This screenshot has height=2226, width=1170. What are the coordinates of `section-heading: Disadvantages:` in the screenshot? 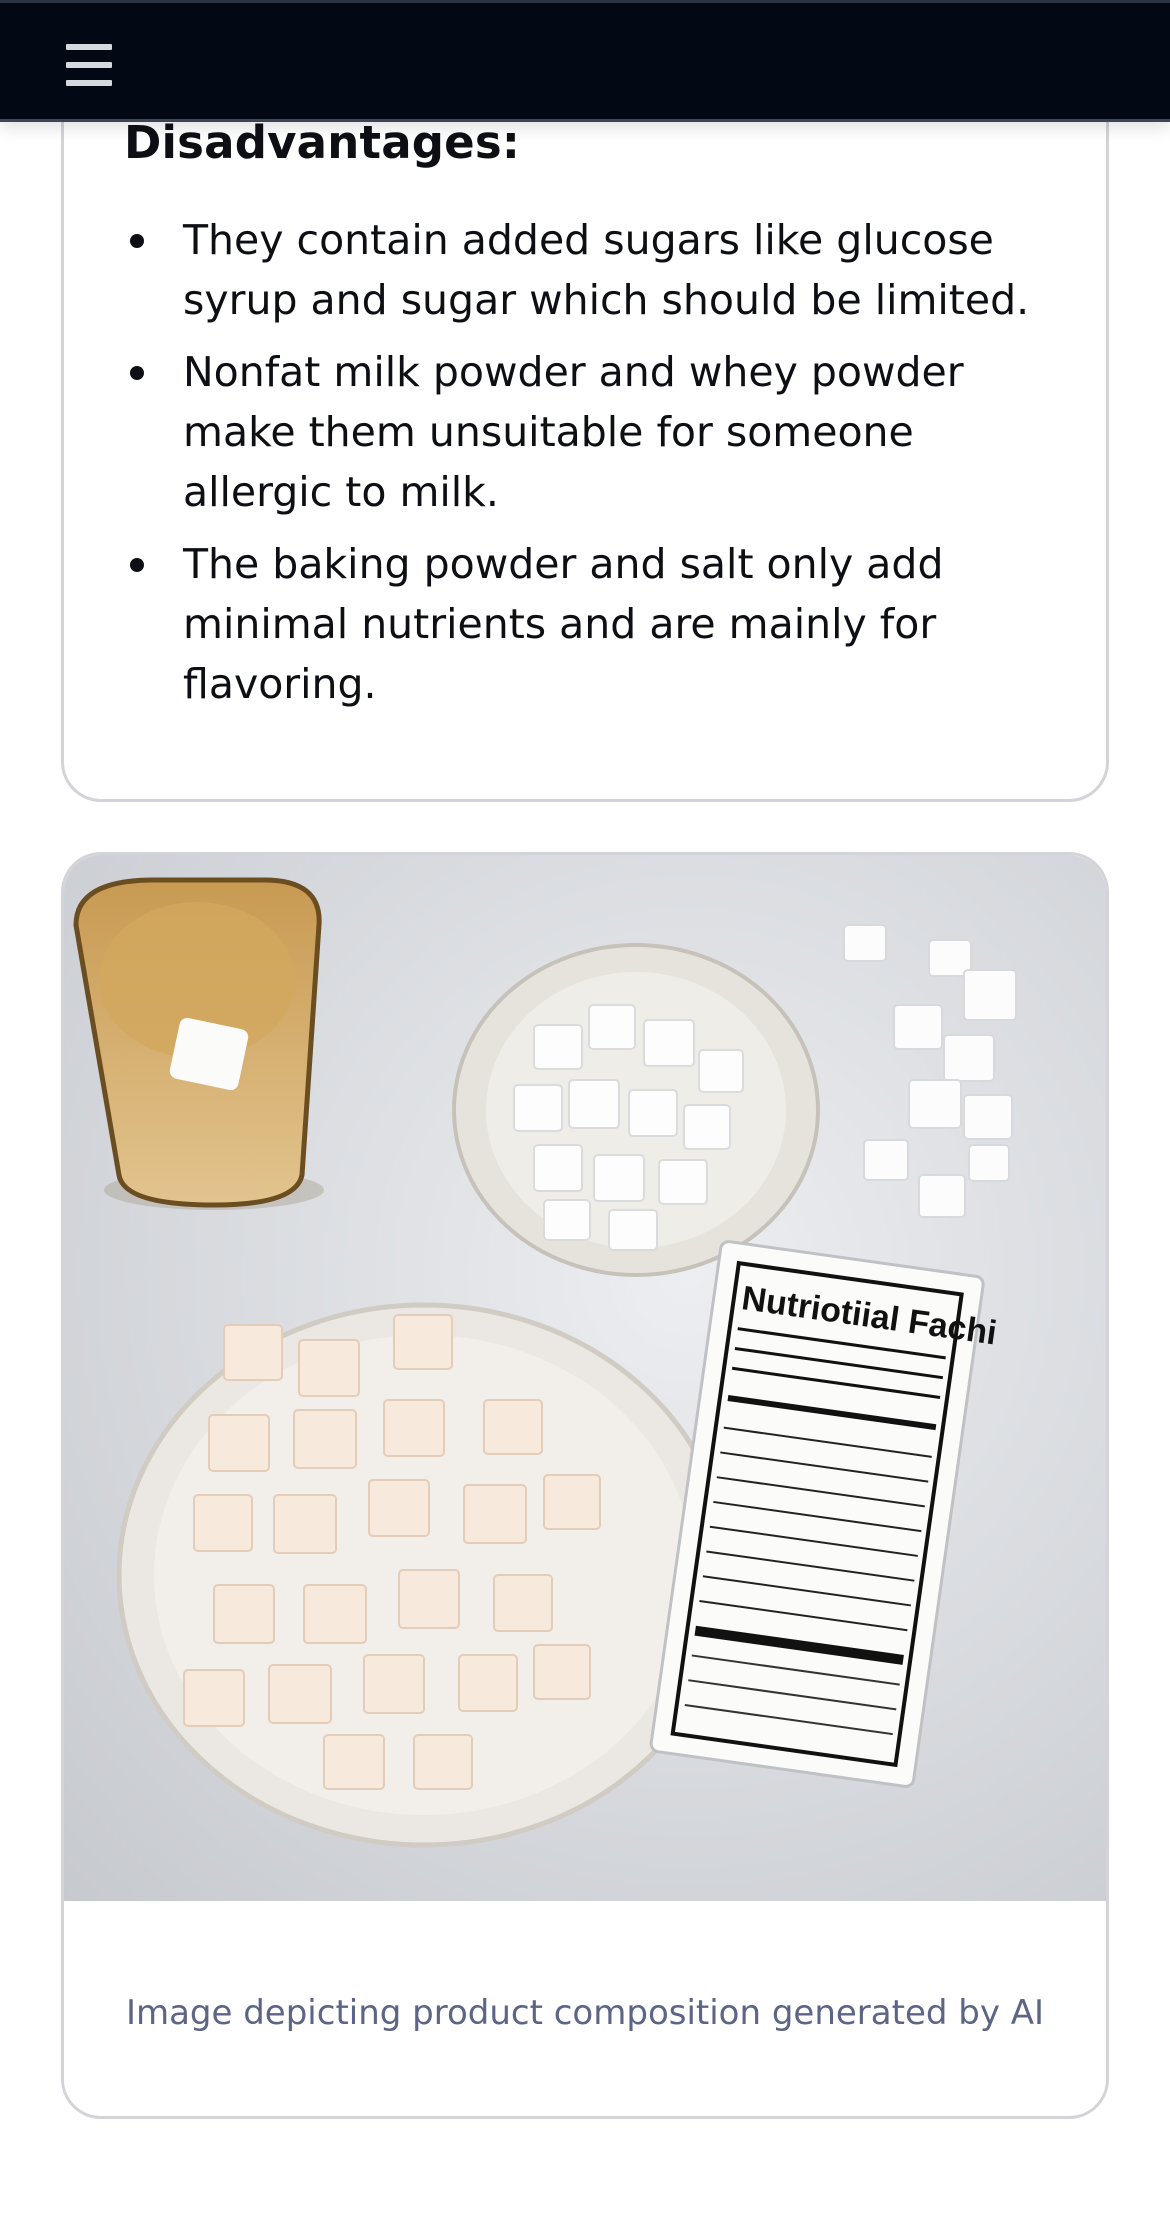 It's located at (322, 142).